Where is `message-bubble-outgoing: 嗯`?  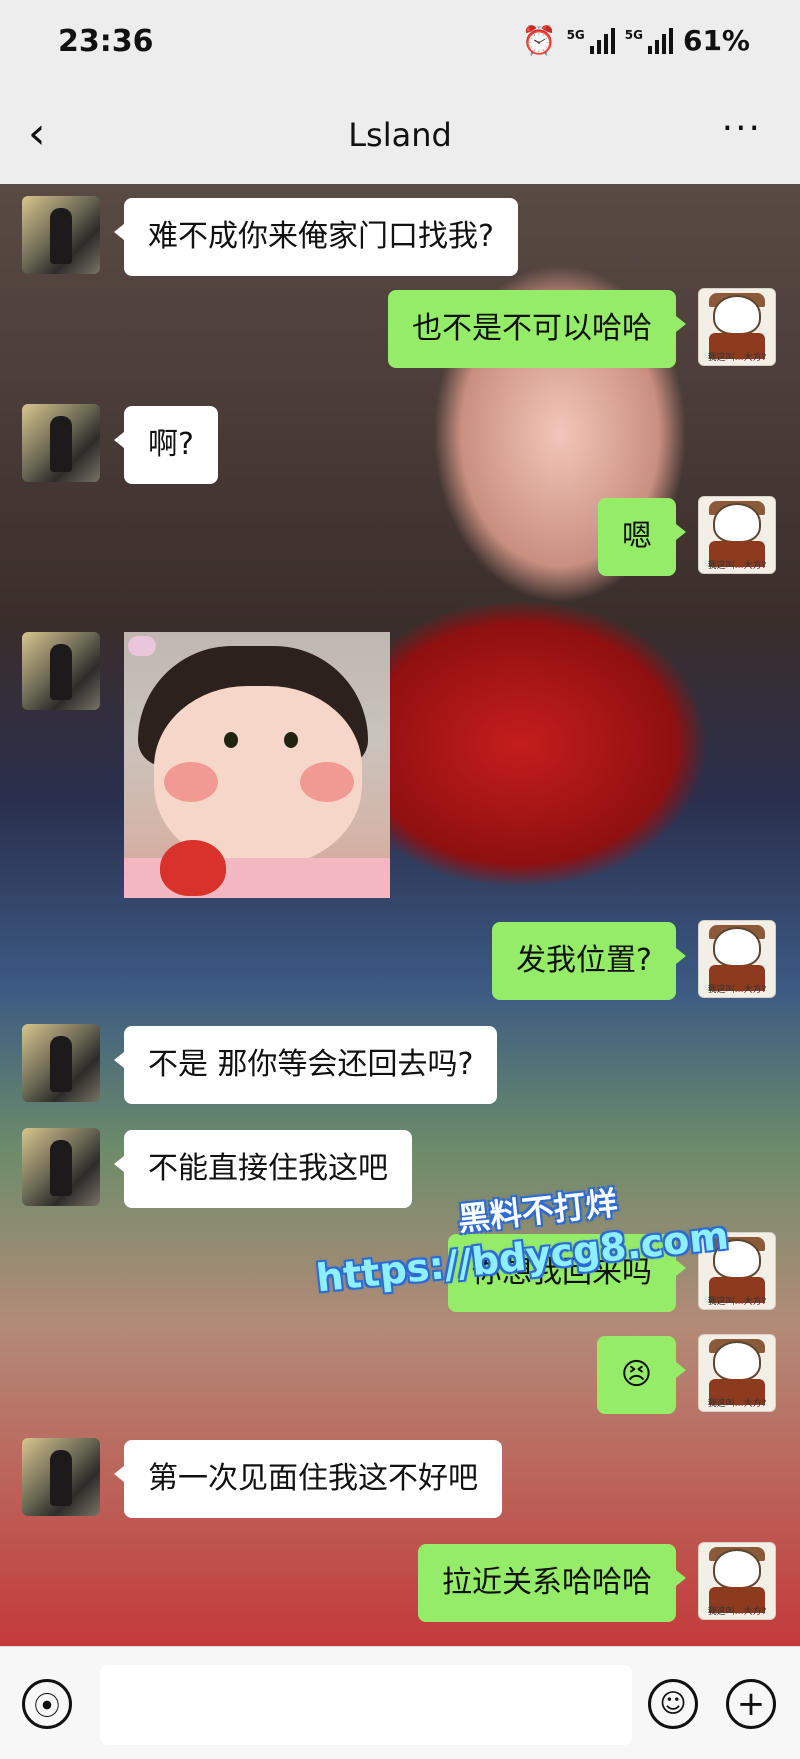
message-bubble-outgoing: 嗯 is located at coordinates (642, 537).